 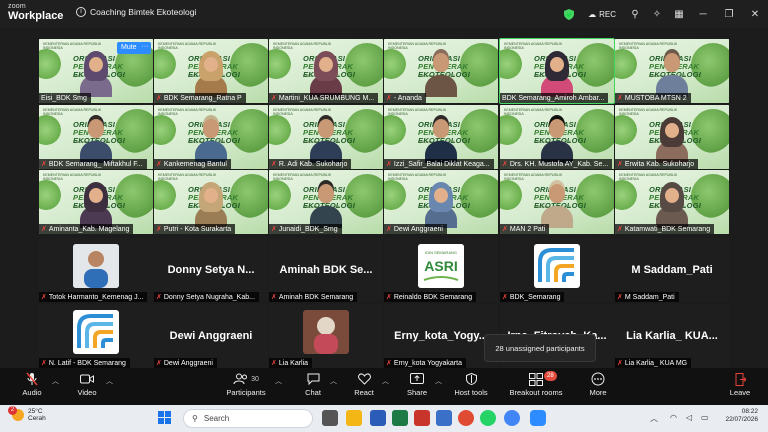 I want to click on participant-name: Kankemenag Bantul, so click(x=195, y=164).